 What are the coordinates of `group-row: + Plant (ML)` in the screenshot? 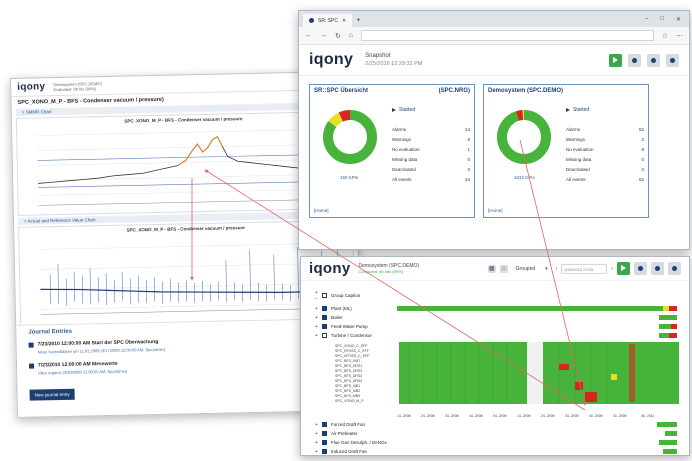 It's located at (495, 308).